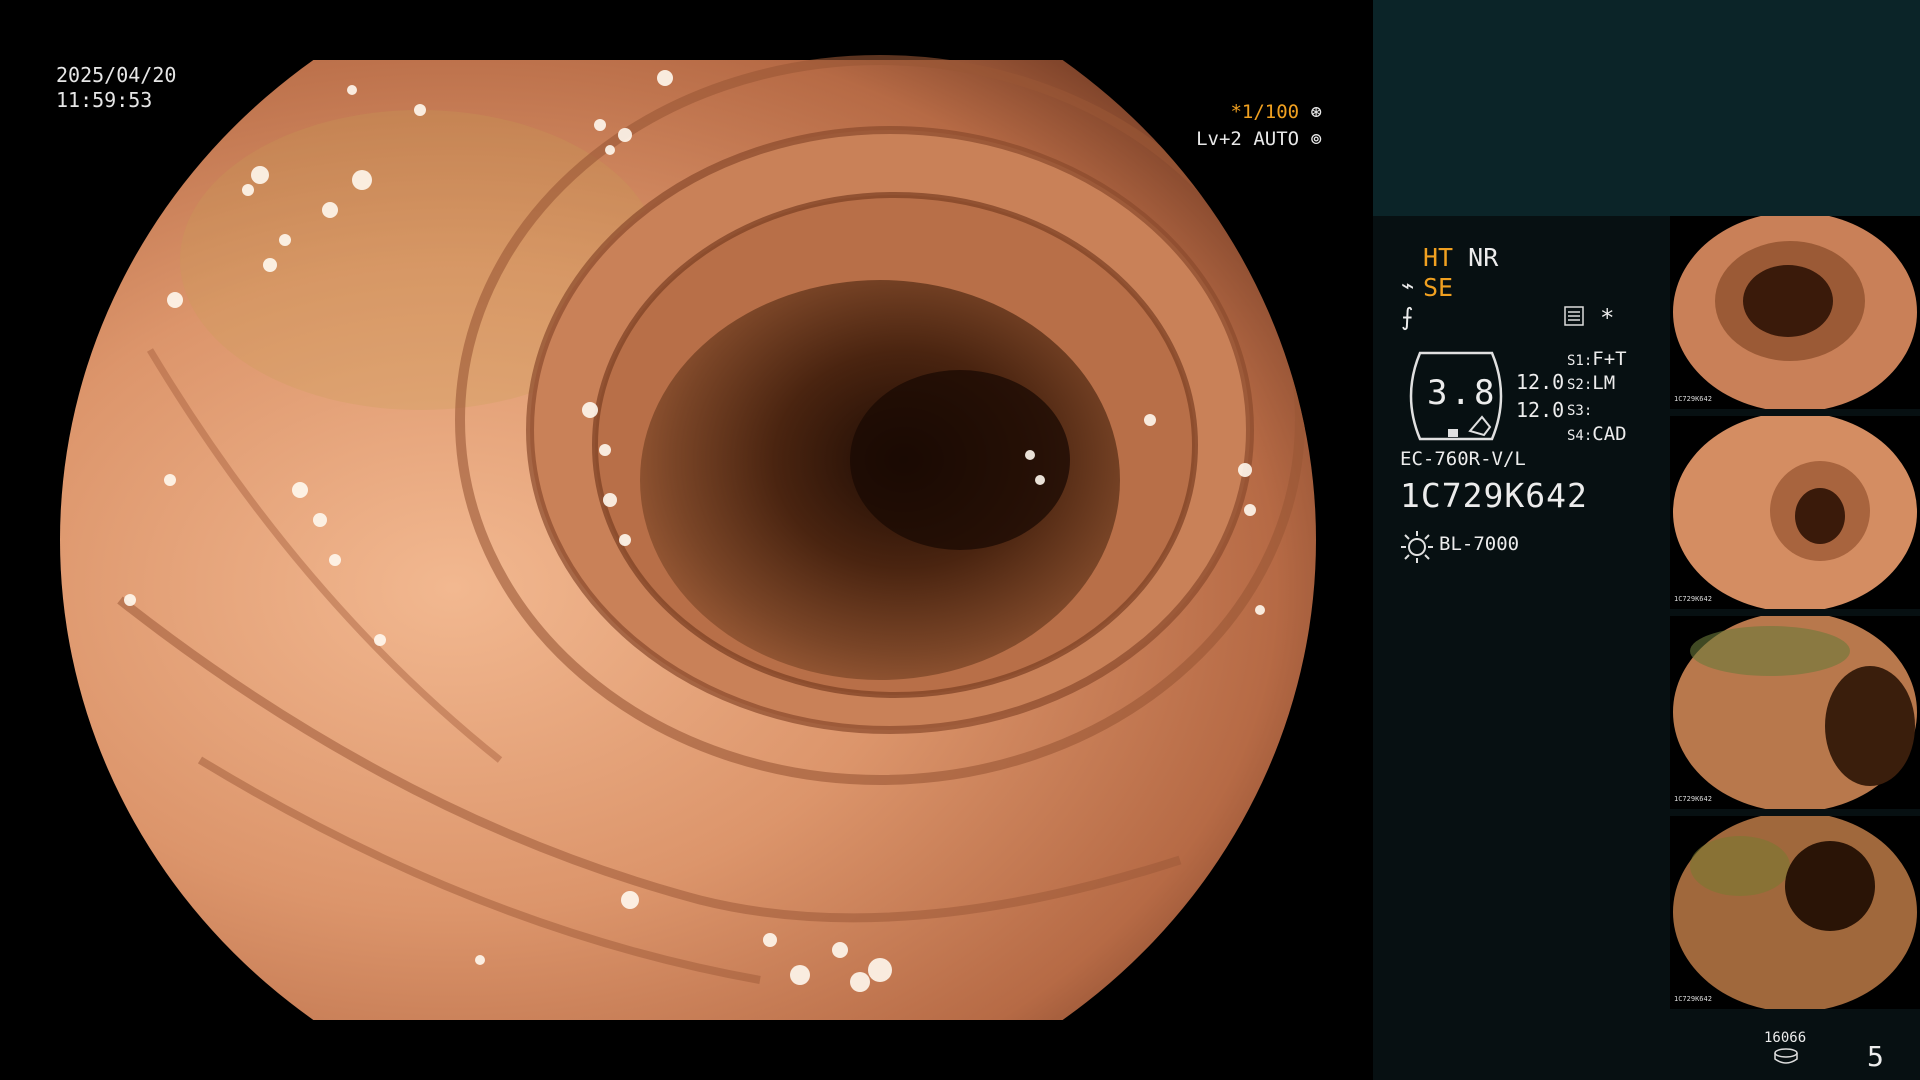 The width and height of the screenshot is (1920, 1080). What do you see at coordinates (1219, 139) in the screenshot?
I see `exposure-level: Lv+2` at bounding box center [1219, 139].